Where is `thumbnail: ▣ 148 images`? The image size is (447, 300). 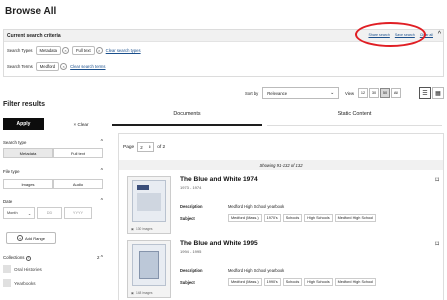
thumbnail: ▣ 148 images is located at coordinates (149, 269).